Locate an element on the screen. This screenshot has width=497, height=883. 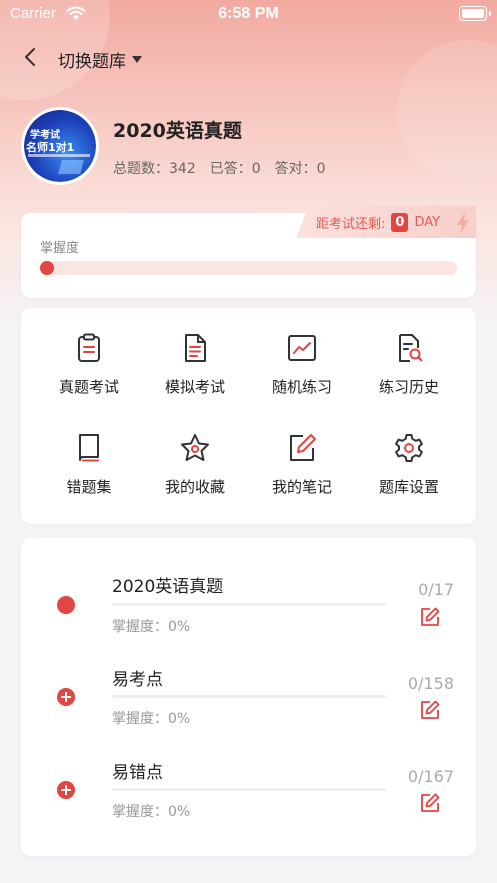
grid-label: 我的收藏 is located at coordinates (194, 487).